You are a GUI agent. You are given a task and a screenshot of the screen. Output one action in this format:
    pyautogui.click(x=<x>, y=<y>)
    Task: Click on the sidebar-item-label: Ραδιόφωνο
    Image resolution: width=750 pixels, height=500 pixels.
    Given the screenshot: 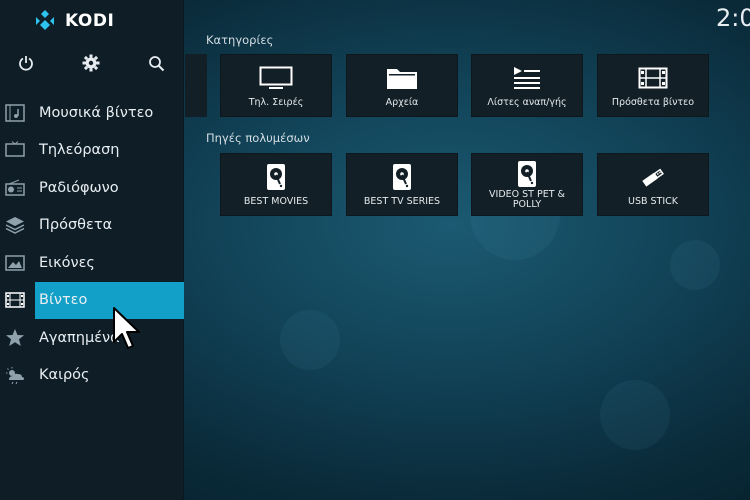 What is the action you would take?
    pyautogui.click(x=79, y=187)
    